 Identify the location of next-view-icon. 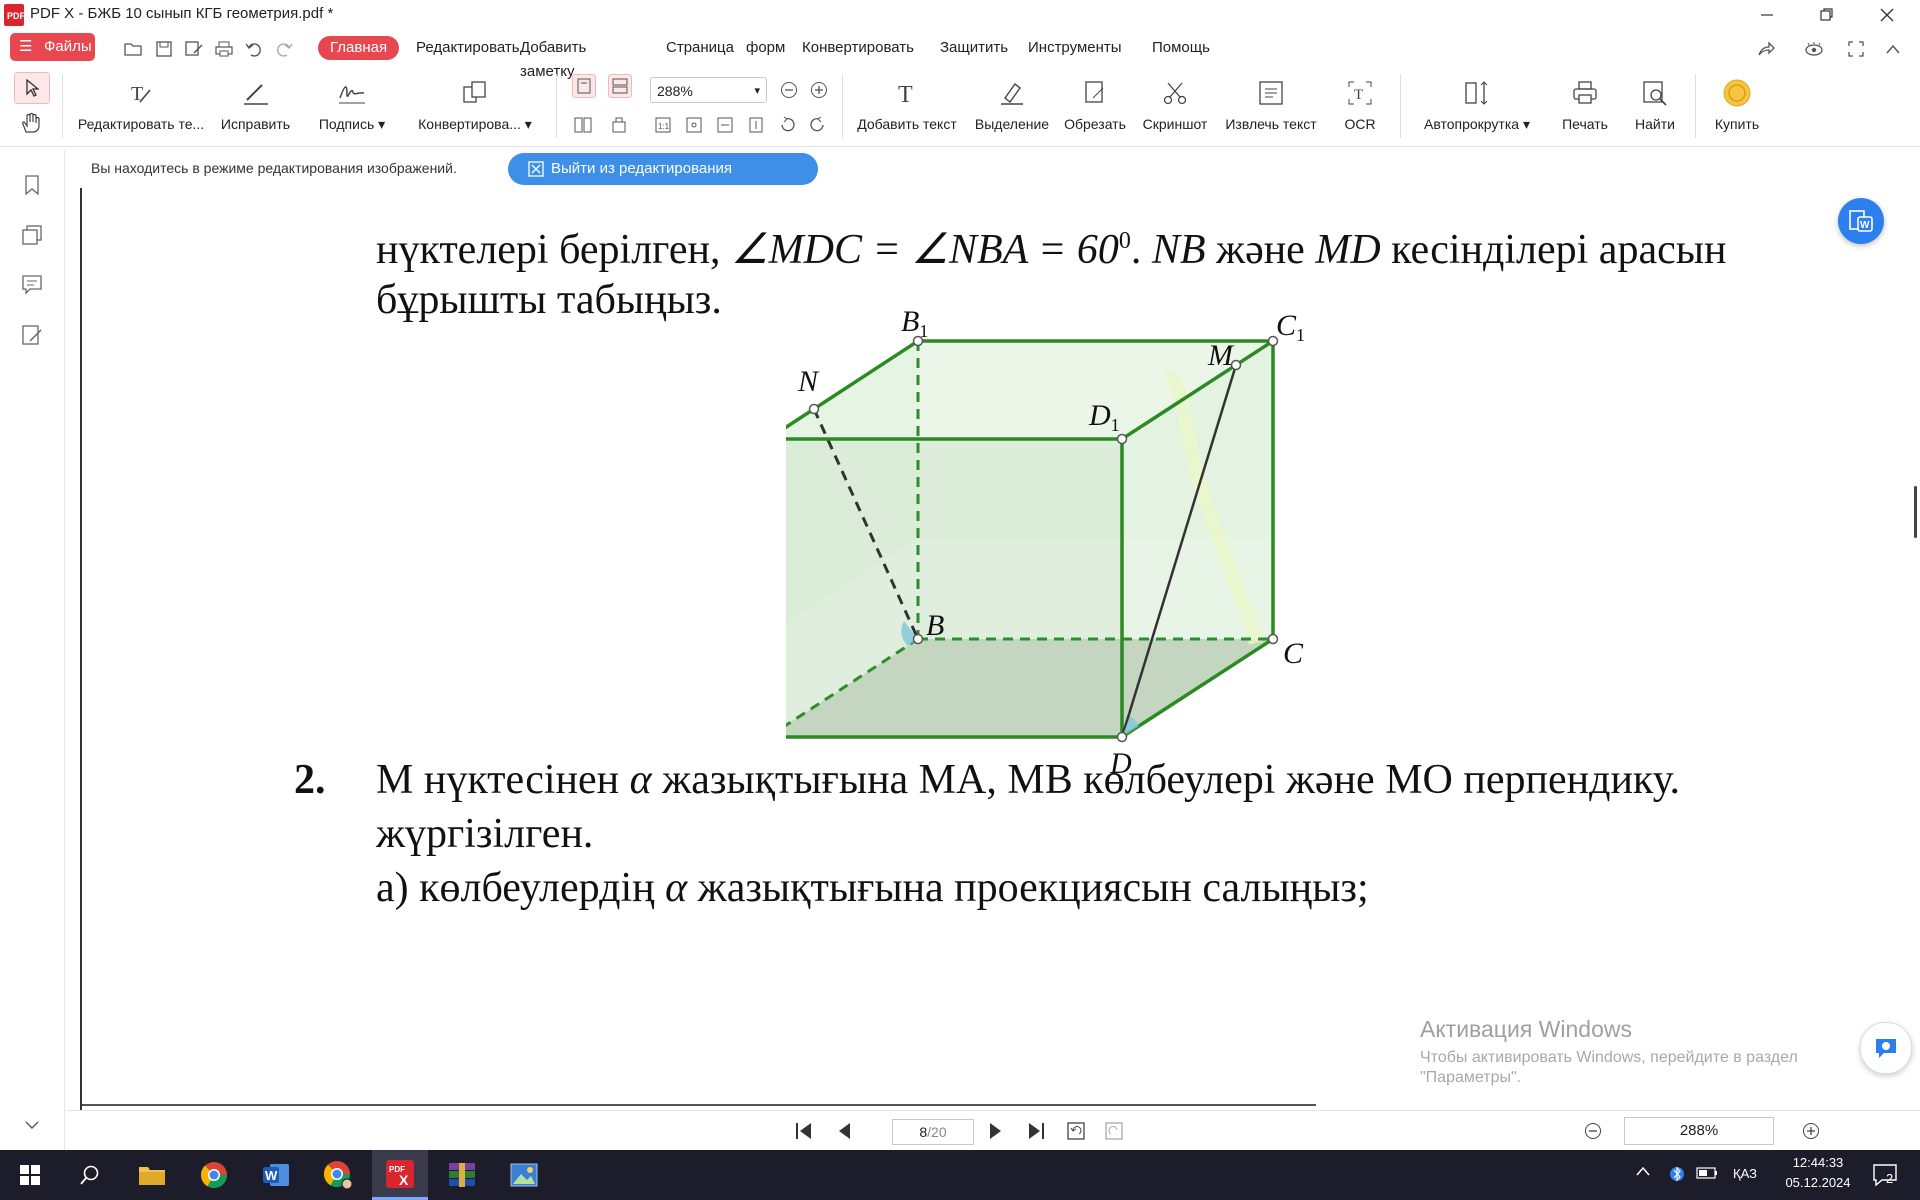
(1114, 1131).